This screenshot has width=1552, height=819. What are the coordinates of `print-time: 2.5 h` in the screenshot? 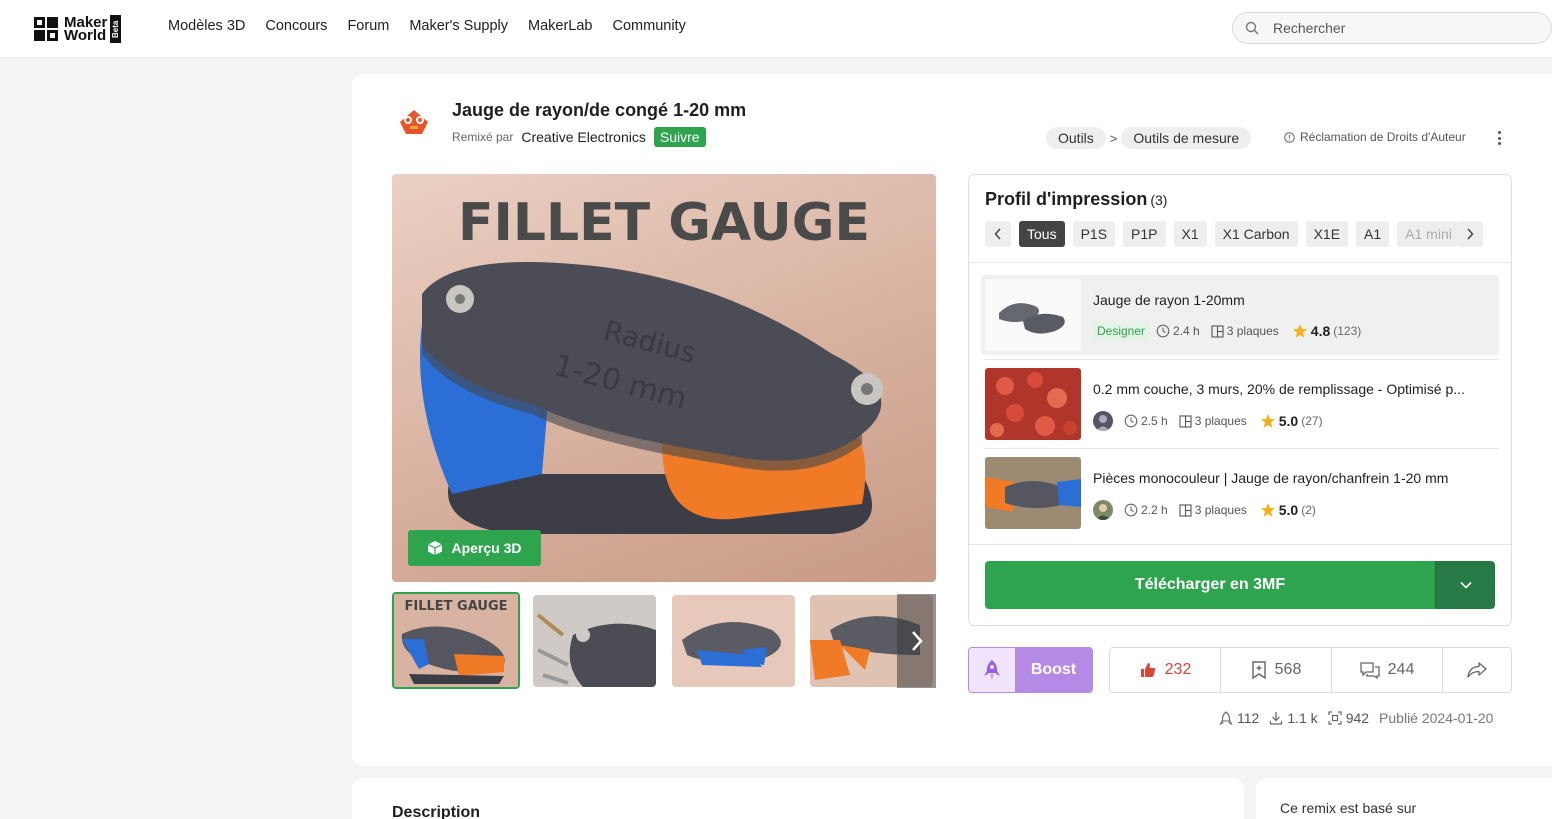 It's located at (1154, 421).